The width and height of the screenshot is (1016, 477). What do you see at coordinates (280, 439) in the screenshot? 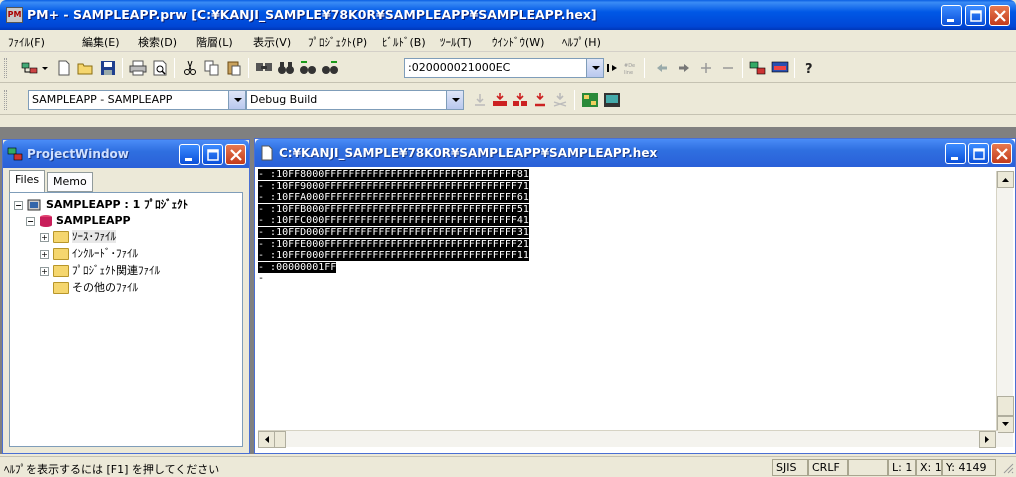
I see `hscroll-thumb` at bounding box center [280, 439].